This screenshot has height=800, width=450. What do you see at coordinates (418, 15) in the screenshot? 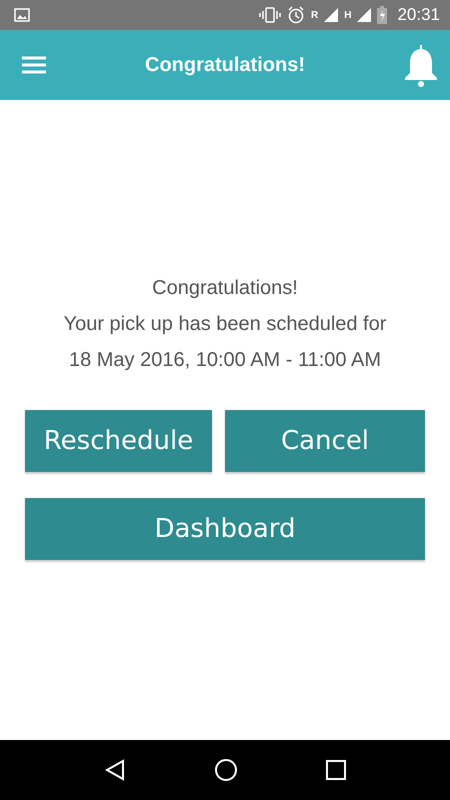
I see `clock-time: 20:31` at bounding box center [418, 15].